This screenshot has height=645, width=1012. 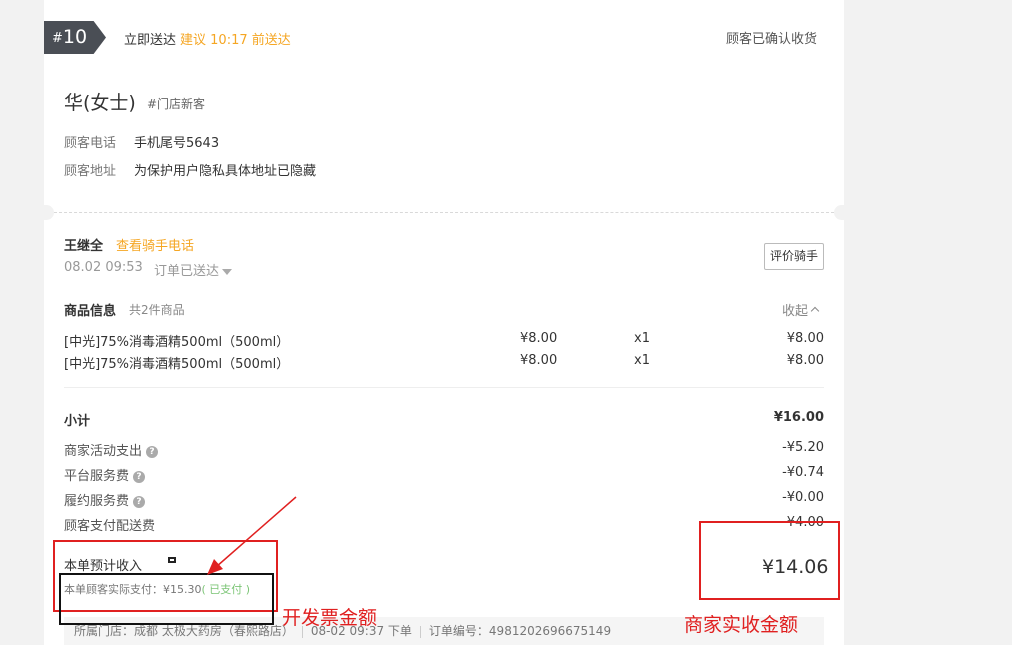 I want to click on annotation-merchant-note: 商家实收金额, so click(x=741, y=625).